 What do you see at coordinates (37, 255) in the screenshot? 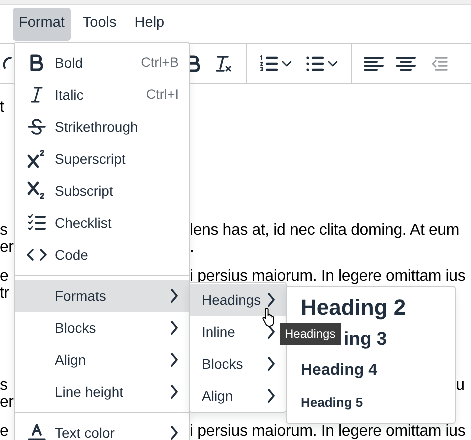
I see `code-icon` at bounding box center [37, 255].